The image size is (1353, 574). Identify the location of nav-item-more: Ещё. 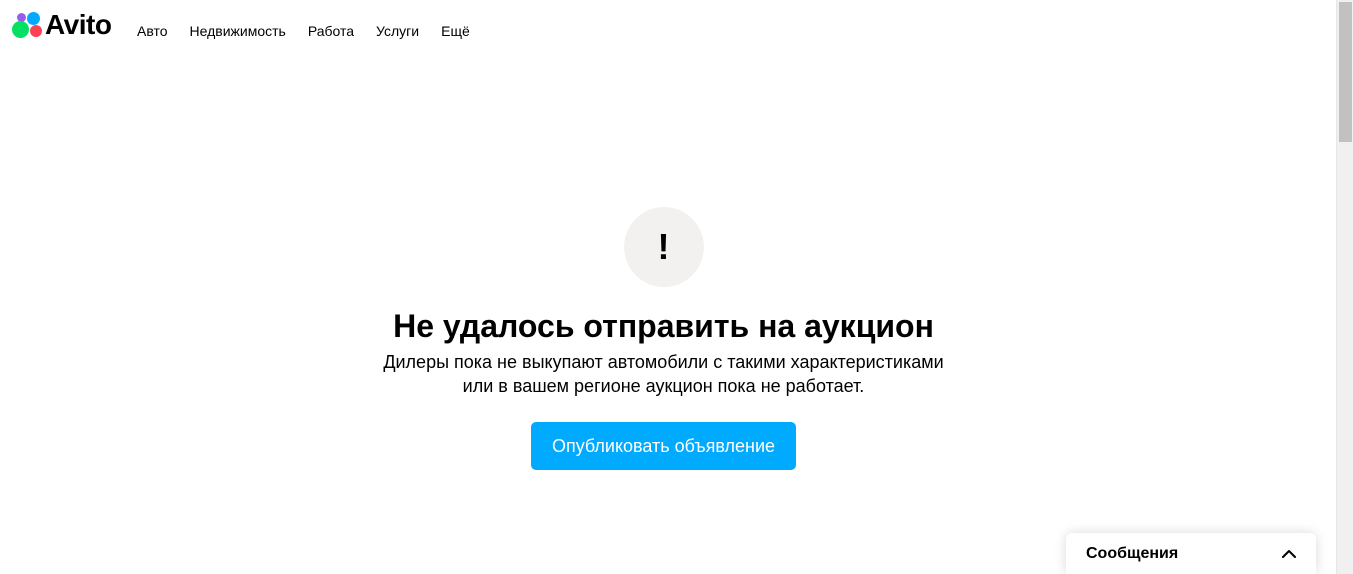
(455, 31).